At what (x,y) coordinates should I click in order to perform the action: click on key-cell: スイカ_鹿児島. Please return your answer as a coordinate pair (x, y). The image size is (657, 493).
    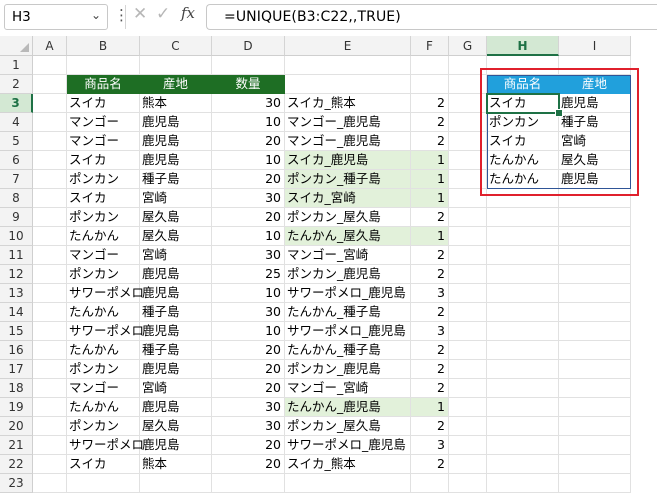
    Looking at the image, I should click on (348, 160).